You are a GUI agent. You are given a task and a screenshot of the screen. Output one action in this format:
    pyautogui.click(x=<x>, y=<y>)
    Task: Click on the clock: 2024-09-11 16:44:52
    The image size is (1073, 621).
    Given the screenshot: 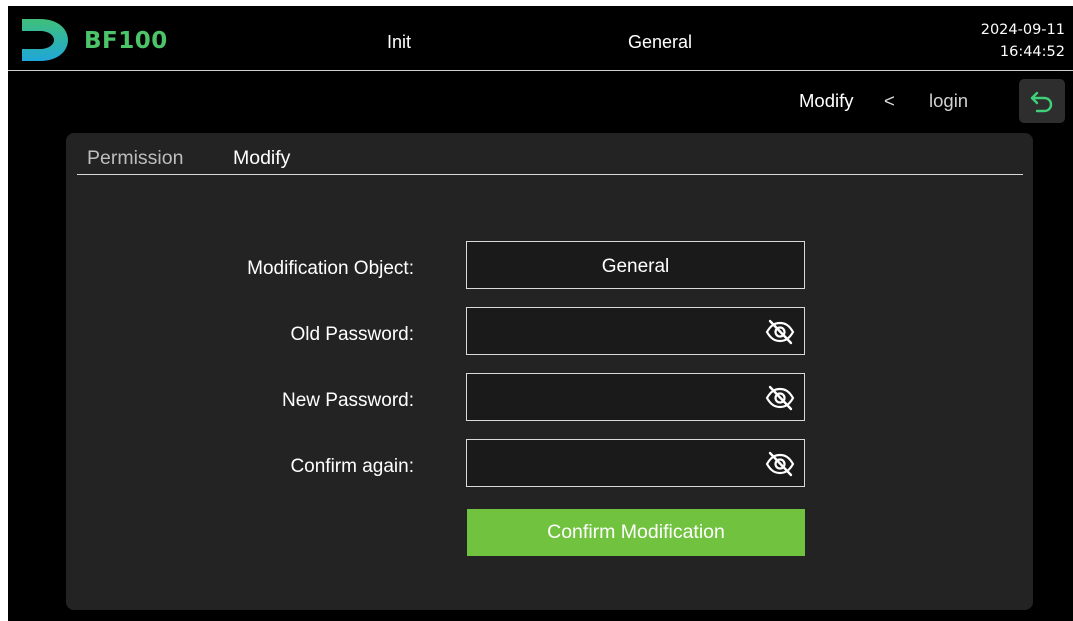 What is the action you would take?
    pyautogui.click(x=1023, y=41)
    